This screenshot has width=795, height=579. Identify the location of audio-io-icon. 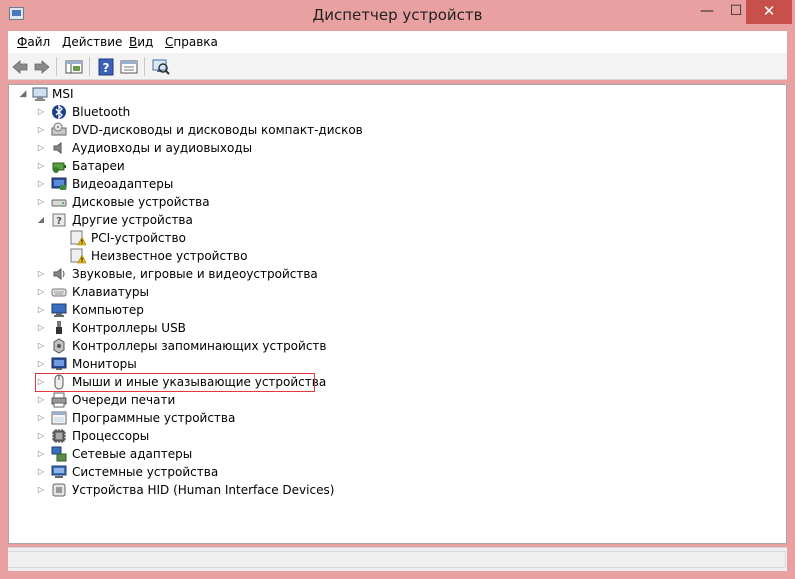
(57, 148).